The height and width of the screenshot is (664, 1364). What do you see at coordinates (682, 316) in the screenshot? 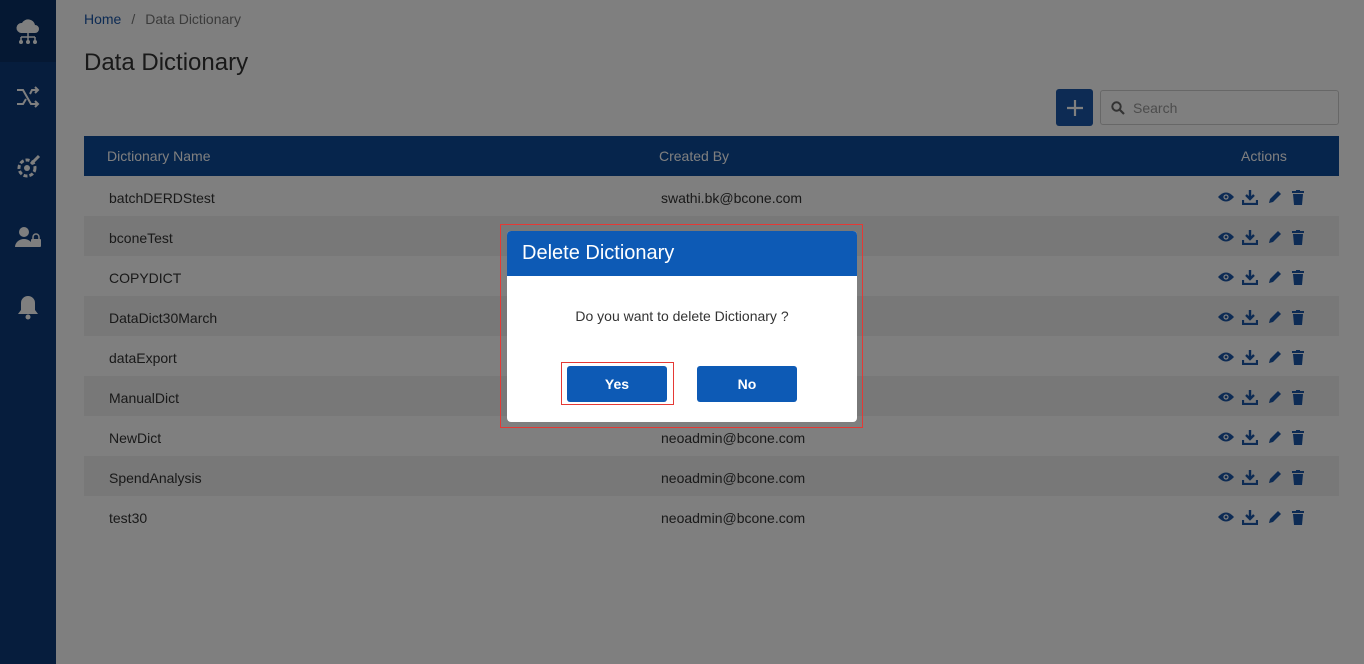
I see `dialog-message: Do you want to delete Dictionary ?` at bounding box center [682, 316].